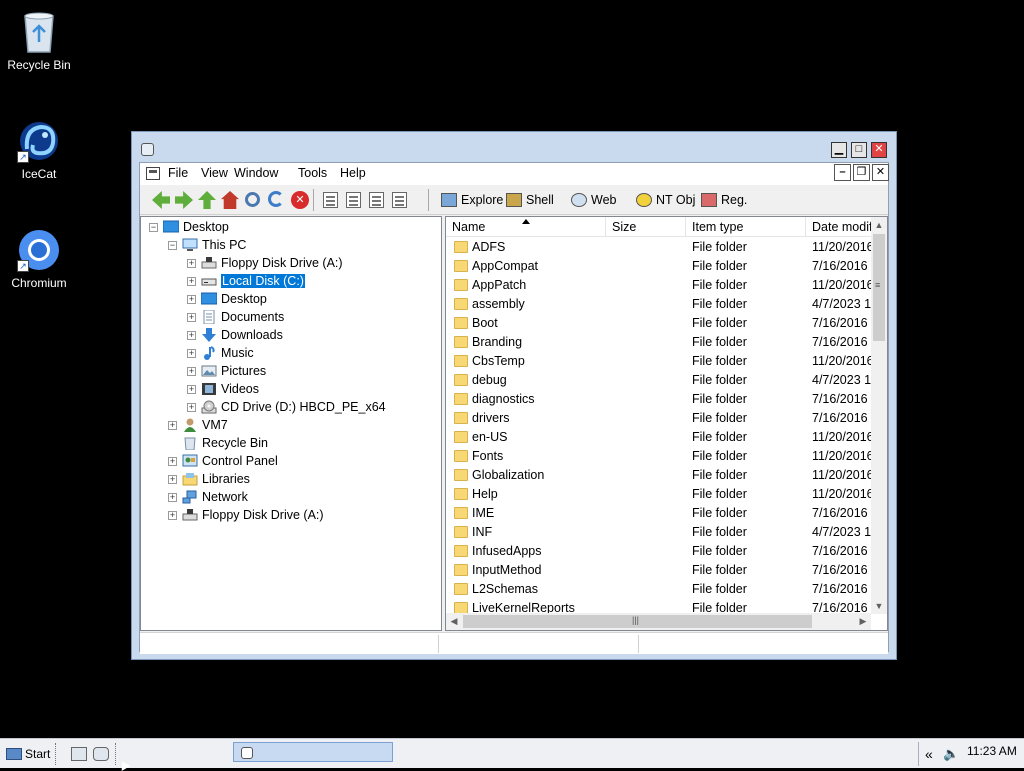  What do you see at coordinates (330, 200) in the screenshot?
I see `view-large-icons-icon` at bounding box center [330, 200].